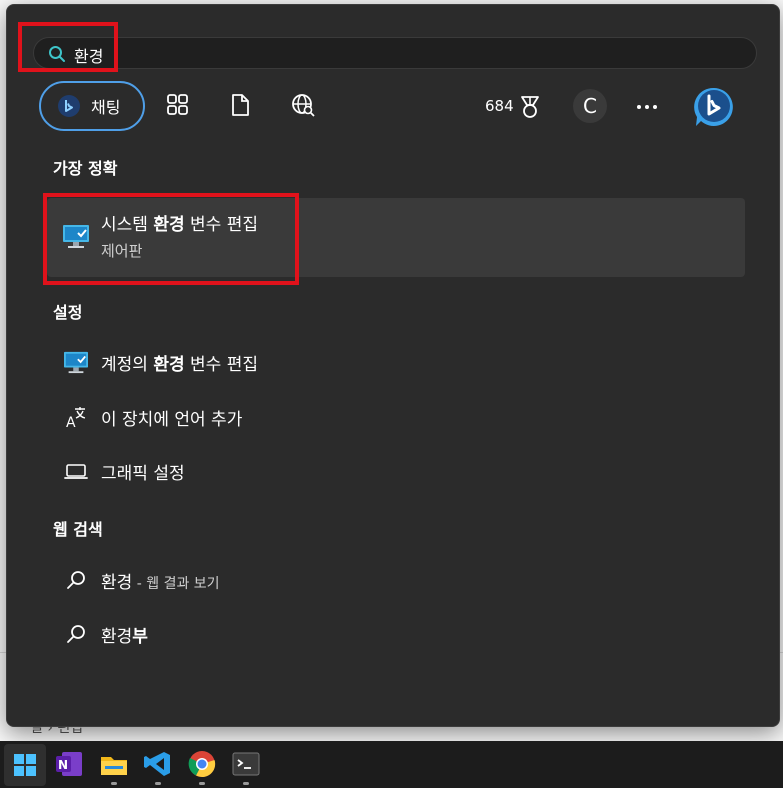 The width and height of the screenshot is (783, 788). I want to click on settings-item-graphics: 그래픽 설정, so click(396, 471).